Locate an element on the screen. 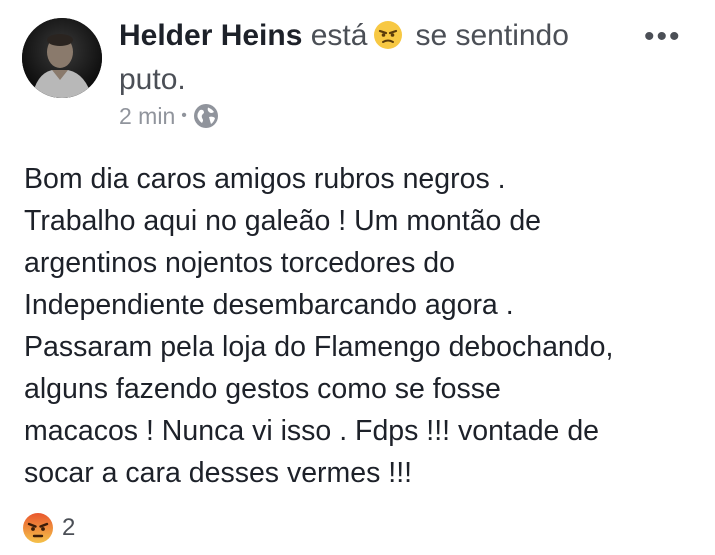  post-header: Helder Heins está se sentindo puto. is located at coordinates (369, 58).